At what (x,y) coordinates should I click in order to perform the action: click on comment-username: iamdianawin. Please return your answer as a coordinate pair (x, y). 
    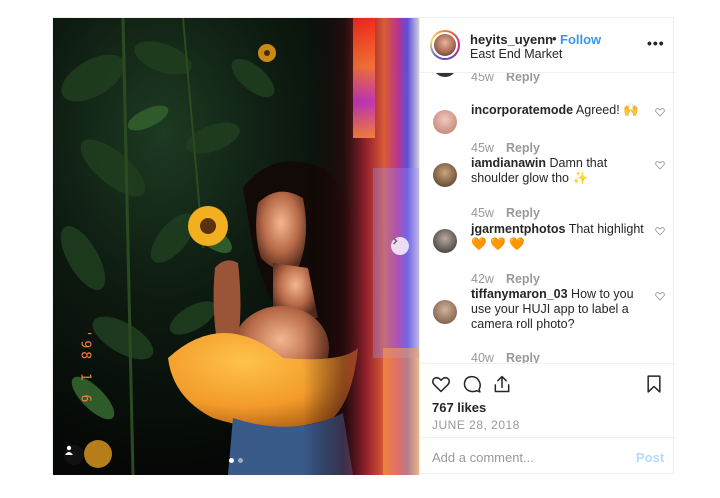
    Looking at the image, I should click on (508, 163).